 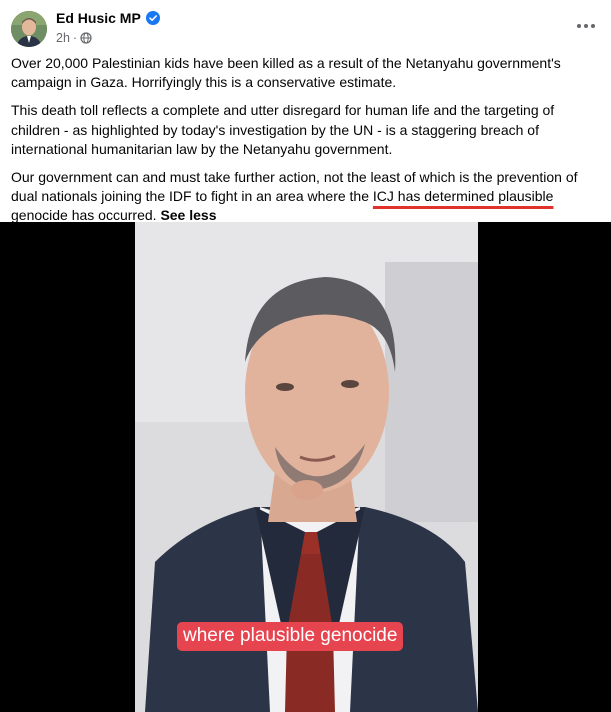 What do you see at coordinates (86, 38) in the screenshot?
I see `globe-icon` at bounding box center [86, 38].